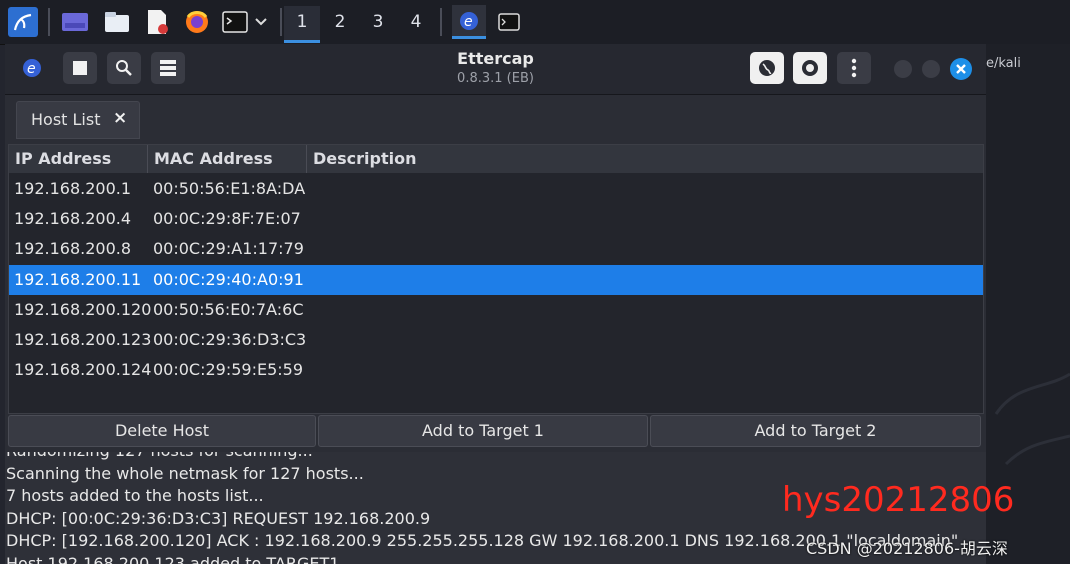 The width and height of the screenshot is (1070, 564). I want to click on table-row: 192.168.200.8 00:0C:29:A1:17:79, so click(496, 249).